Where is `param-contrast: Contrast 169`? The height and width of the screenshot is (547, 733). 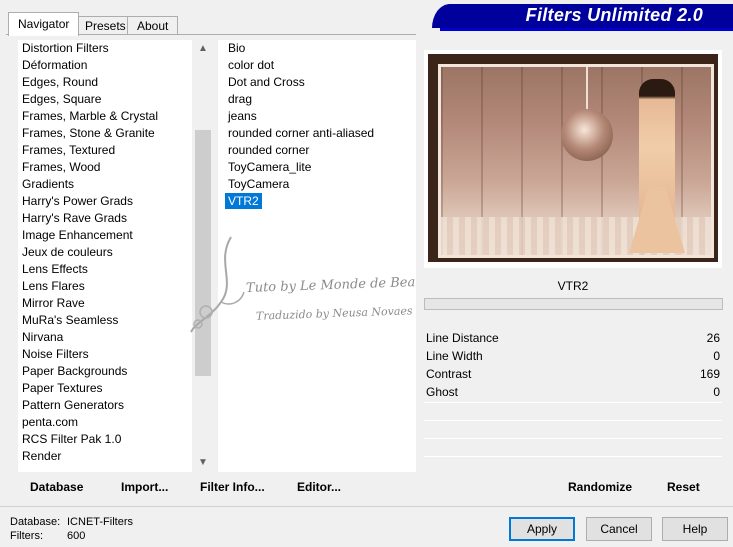 param-contrast: Contrast 169 is located at coordinates (573, 374).